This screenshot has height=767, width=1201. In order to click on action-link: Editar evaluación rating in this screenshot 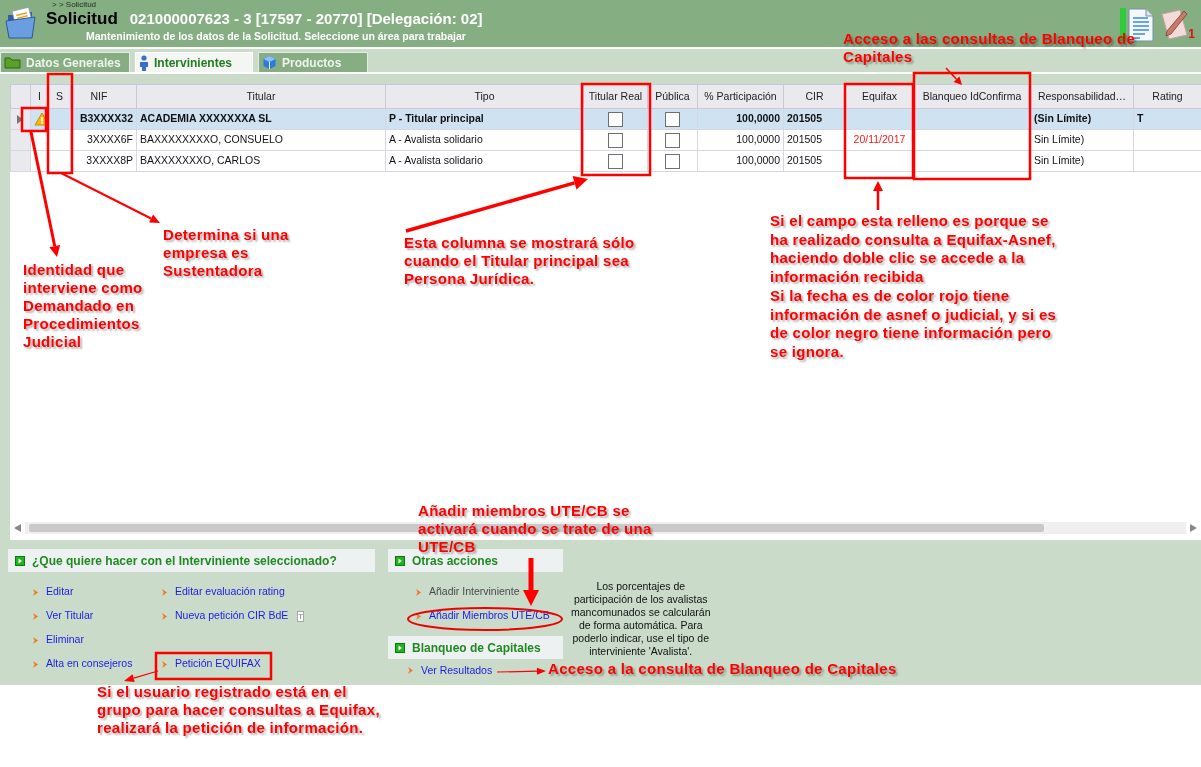, I will do `click(223, 592)`.